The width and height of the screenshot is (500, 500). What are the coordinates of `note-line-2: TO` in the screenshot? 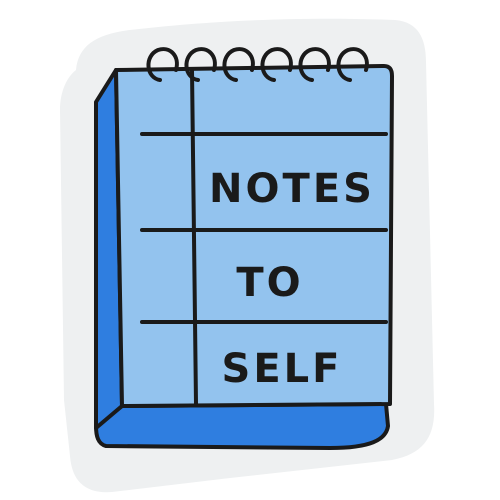 It's located at (269, 283).